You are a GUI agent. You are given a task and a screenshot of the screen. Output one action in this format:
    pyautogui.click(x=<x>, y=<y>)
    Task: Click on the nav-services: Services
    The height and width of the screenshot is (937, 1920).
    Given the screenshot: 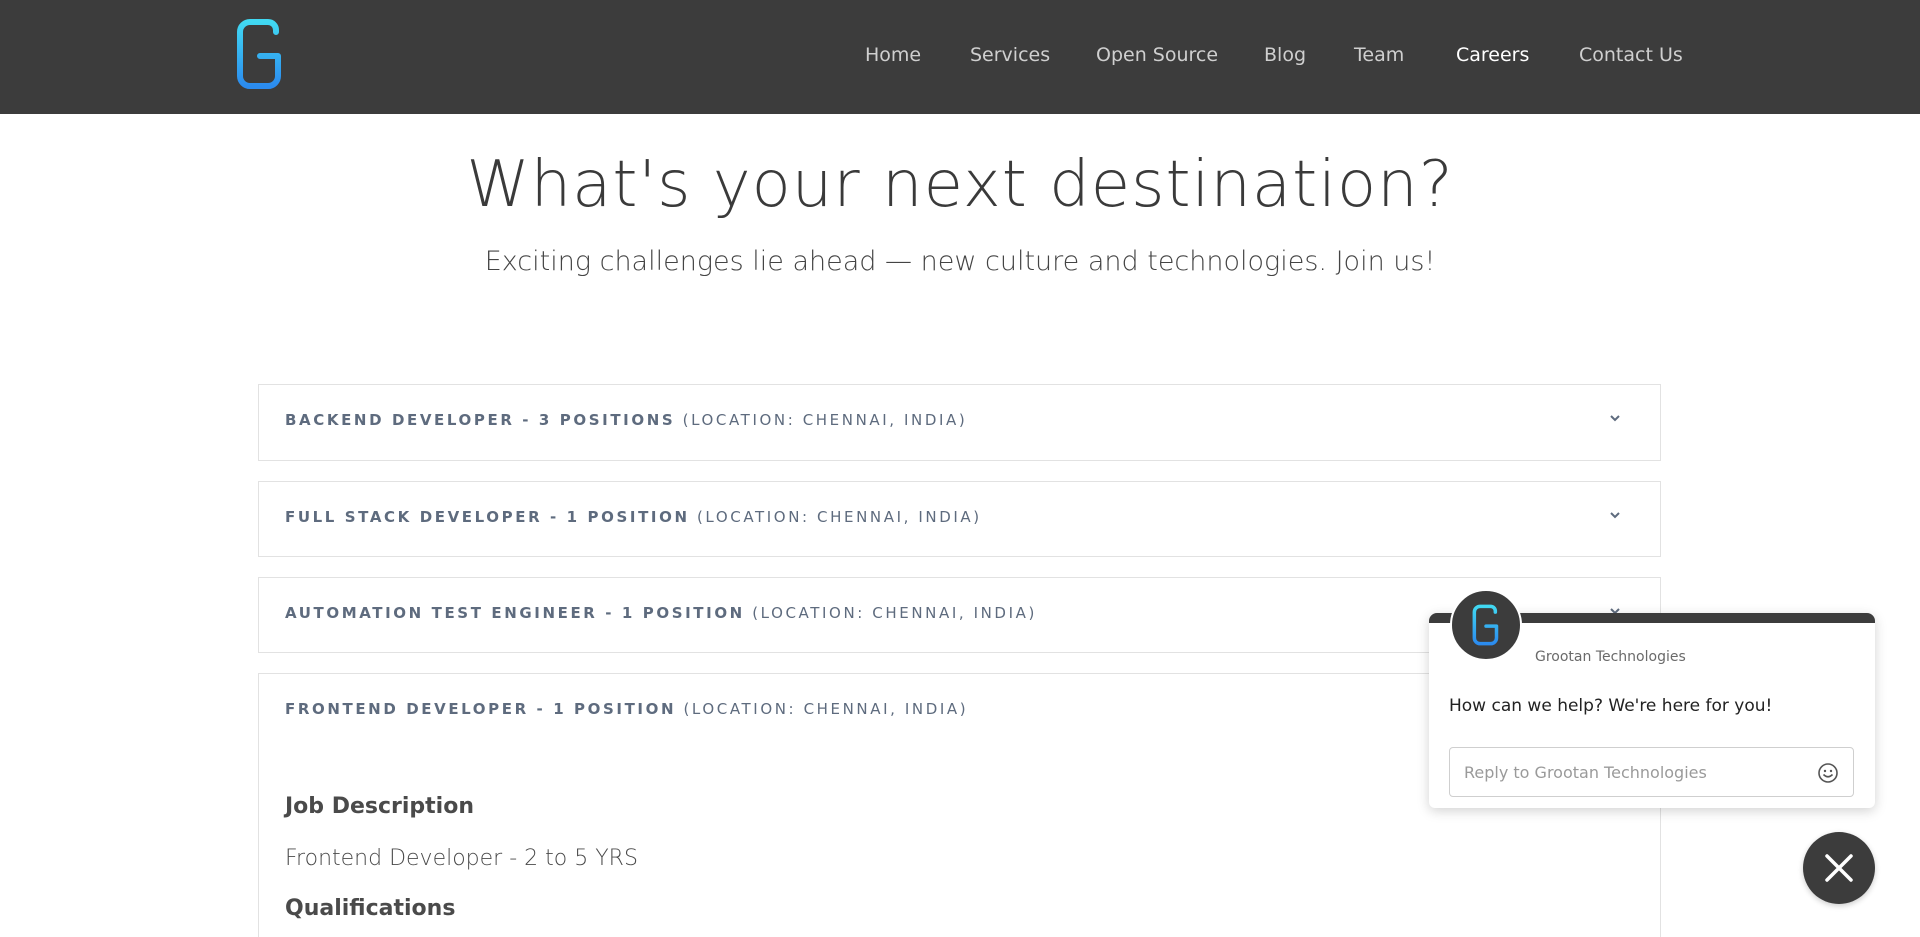 What is the action you would take?
    pyautogui.click(x=1010, y=55)
    